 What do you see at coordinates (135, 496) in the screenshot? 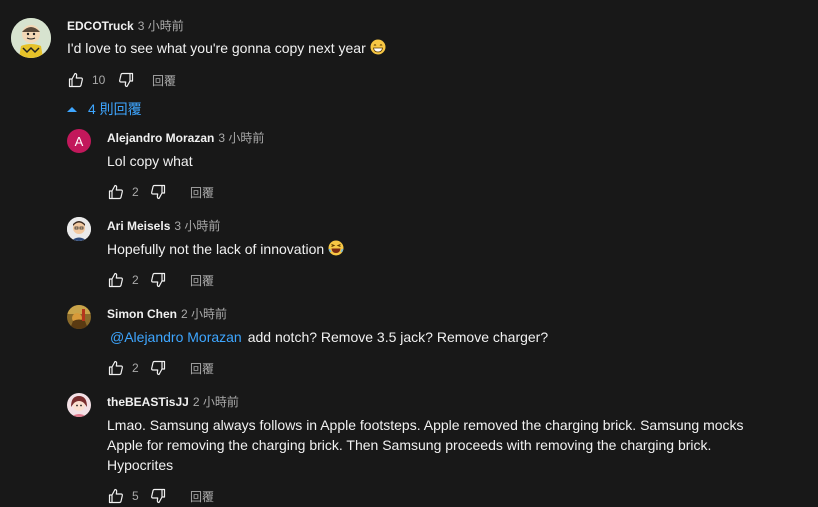
I see `like-count: 5` at bounding box center [135, 496].